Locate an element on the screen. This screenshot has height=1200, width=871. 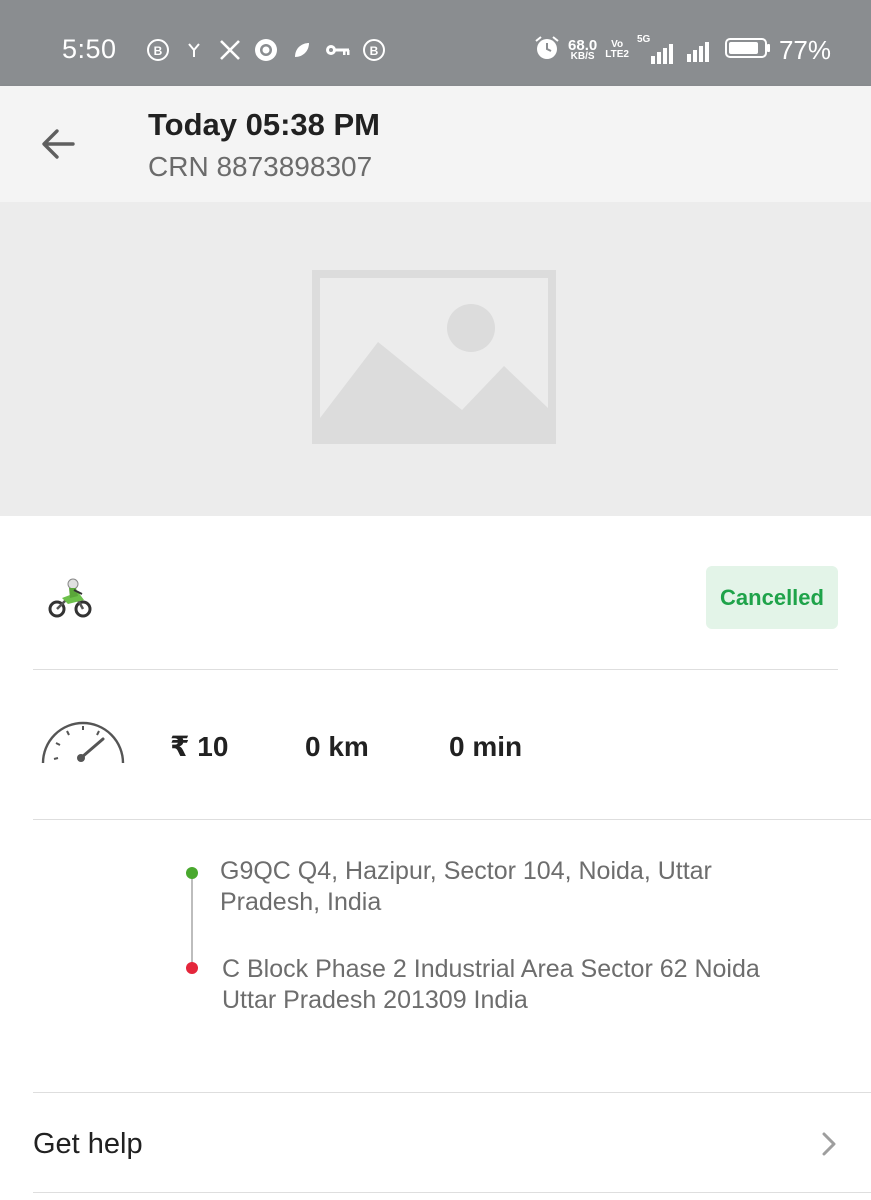
circle-app-icon is located at coordinates (266, 50).